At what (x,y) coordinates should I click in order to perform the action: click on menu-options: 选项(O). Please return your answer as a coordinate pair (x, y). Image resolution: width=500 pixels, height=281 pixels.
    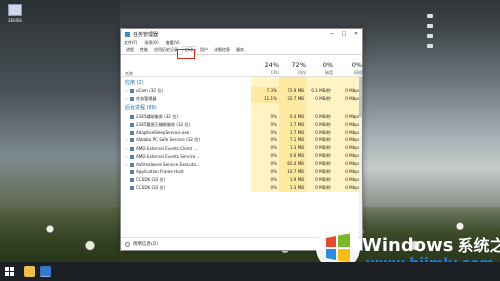
    Looking at the image, I should click on (151, 43).